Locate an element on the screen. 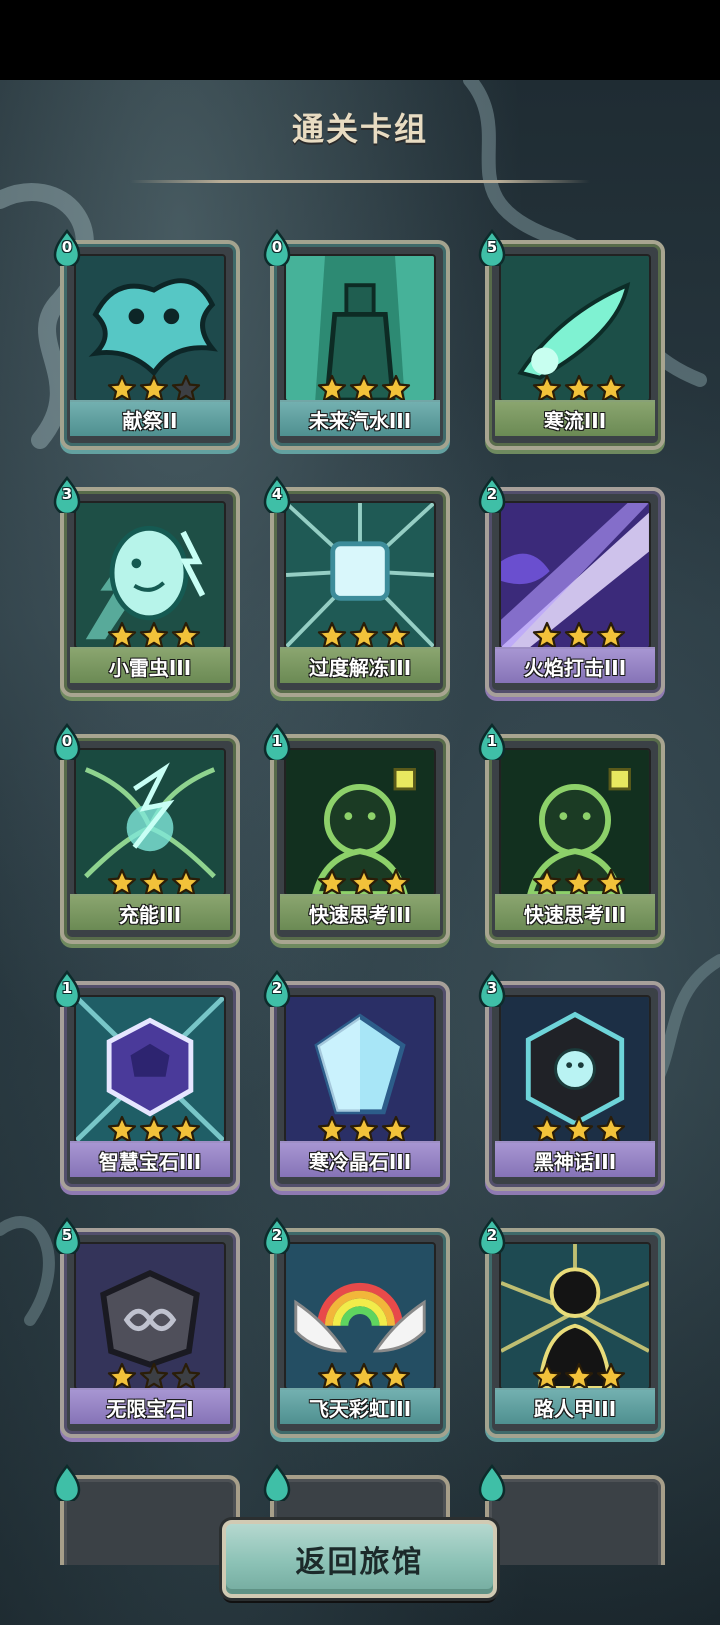 The height and width of the screenshot is (1625, 720). deck-card: 寒冷晶石III 2 is located at coordinates (356, 1080).